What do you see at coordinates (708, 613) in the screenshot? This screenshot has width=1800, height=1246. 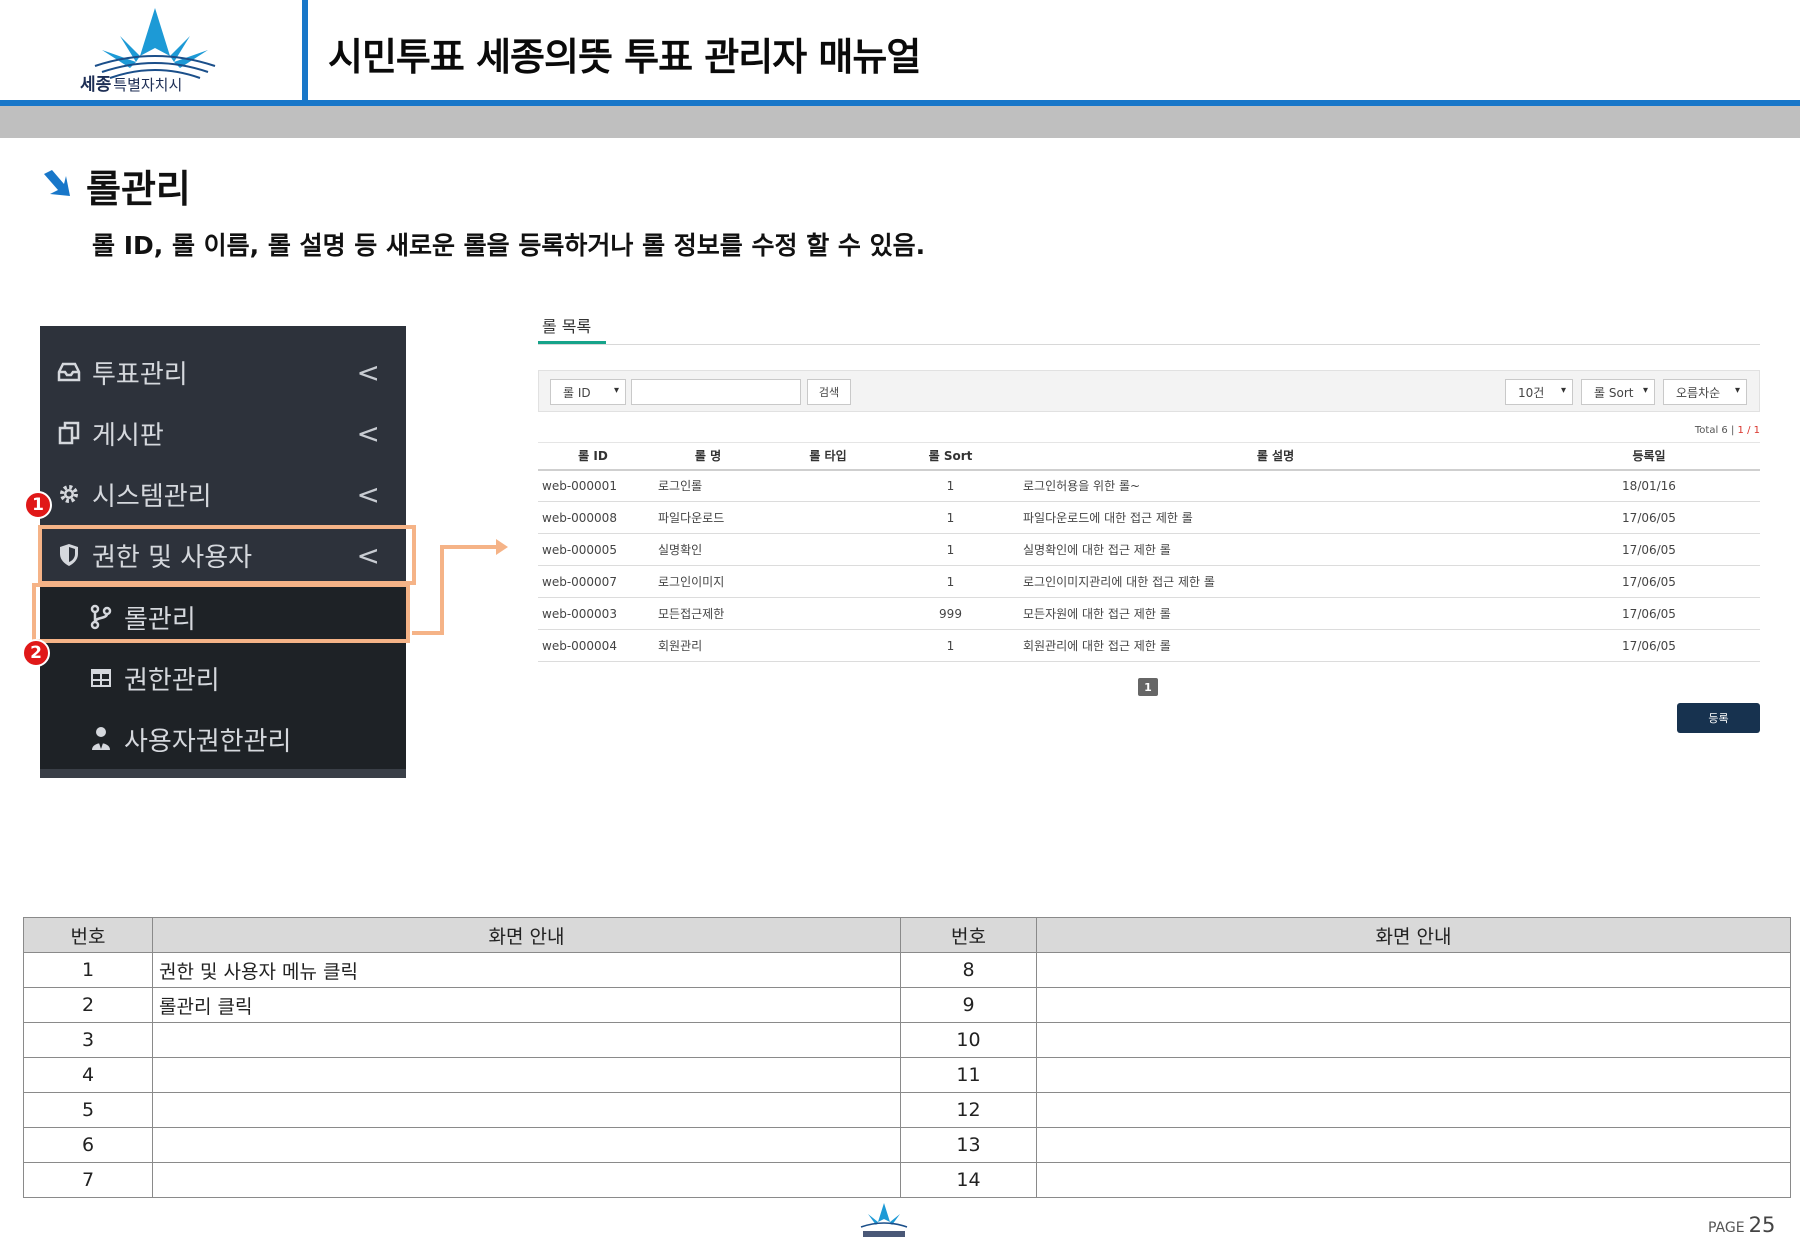 I see `table-cell: 모든접근제한` at bounding box center [708, 613].